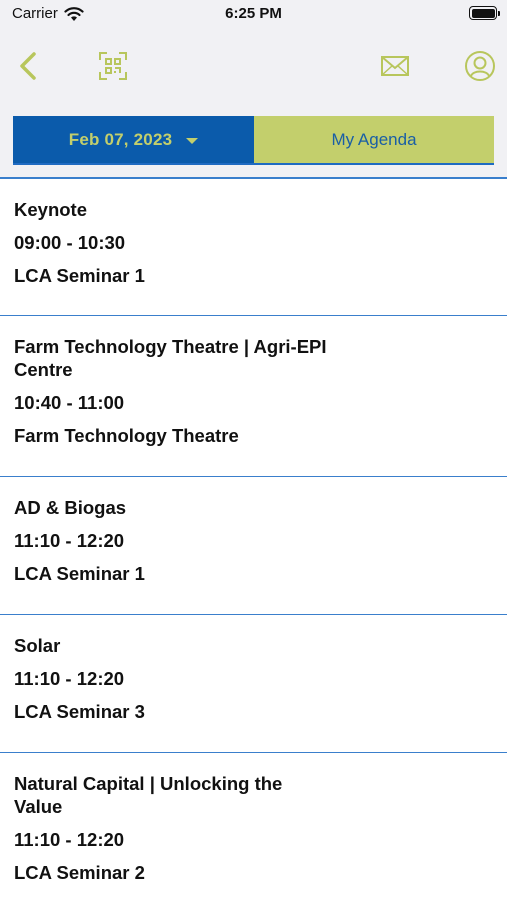  I want to click on qr-scan-icon, so click(113, 66).